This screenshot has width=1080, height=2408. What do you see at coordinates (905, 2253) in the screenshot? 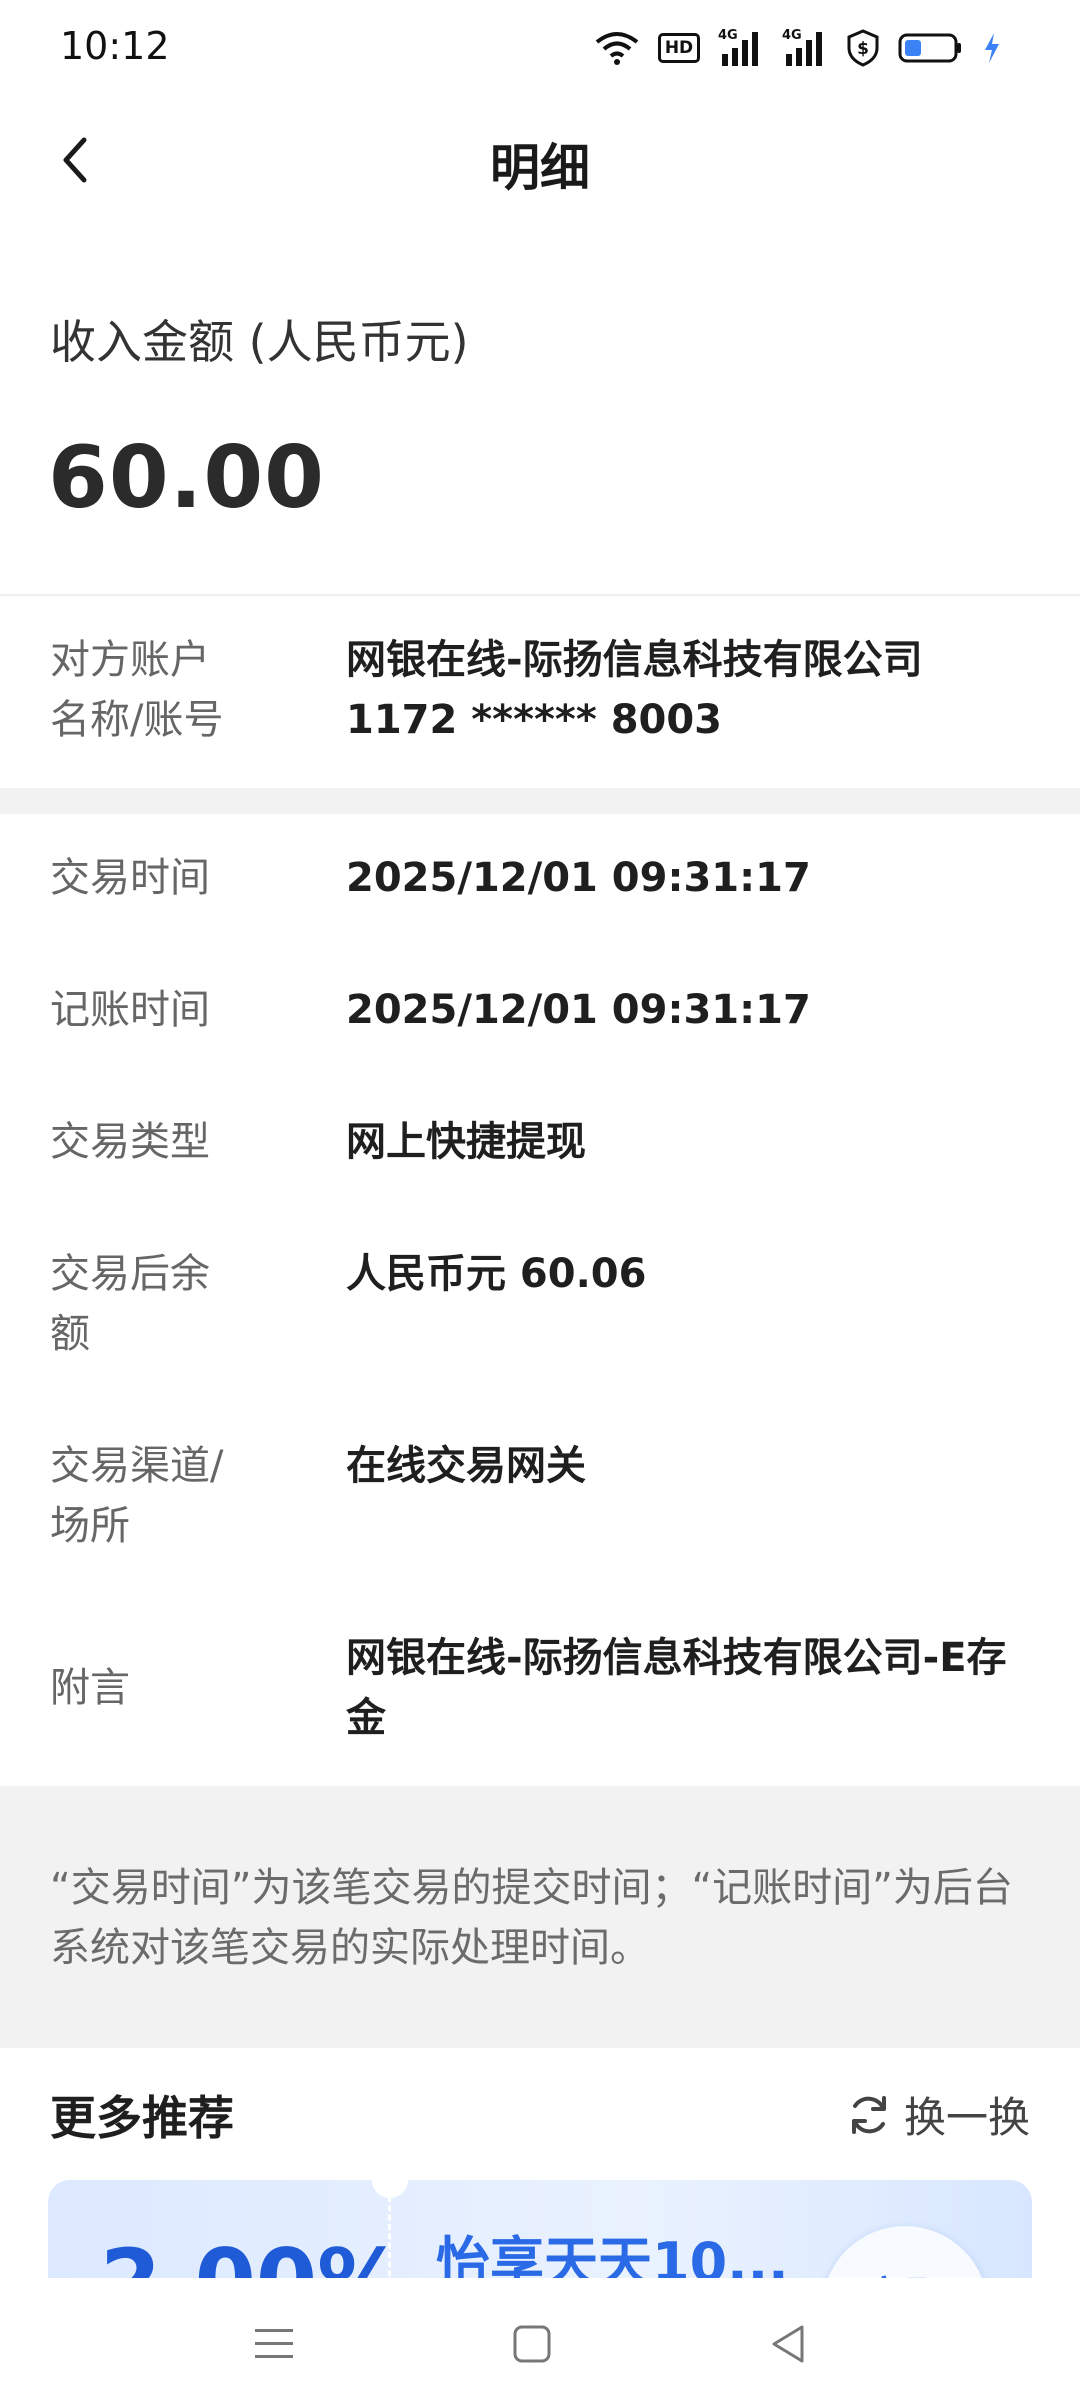
I see `promo-action-button: 立即` at bounding box center [905, 2253].